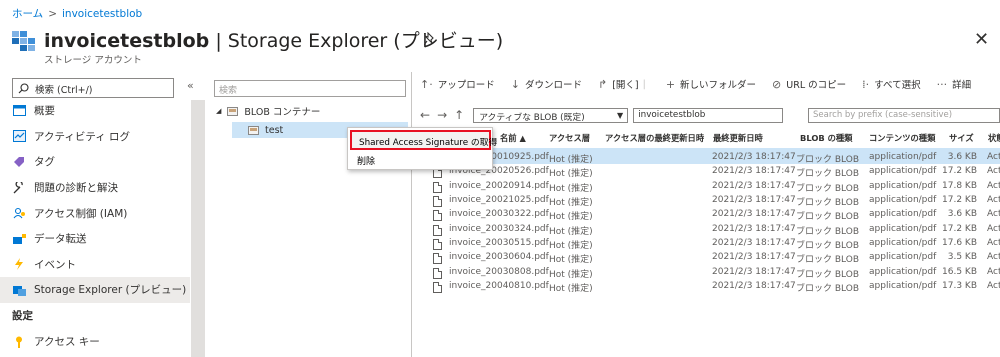 This screenshot has height=357, width=1000. Describe the element at coordinates (654, 138) in the screenshot. I see `column-header-tier-modified: アクセス層の最終更新日時` at that location.